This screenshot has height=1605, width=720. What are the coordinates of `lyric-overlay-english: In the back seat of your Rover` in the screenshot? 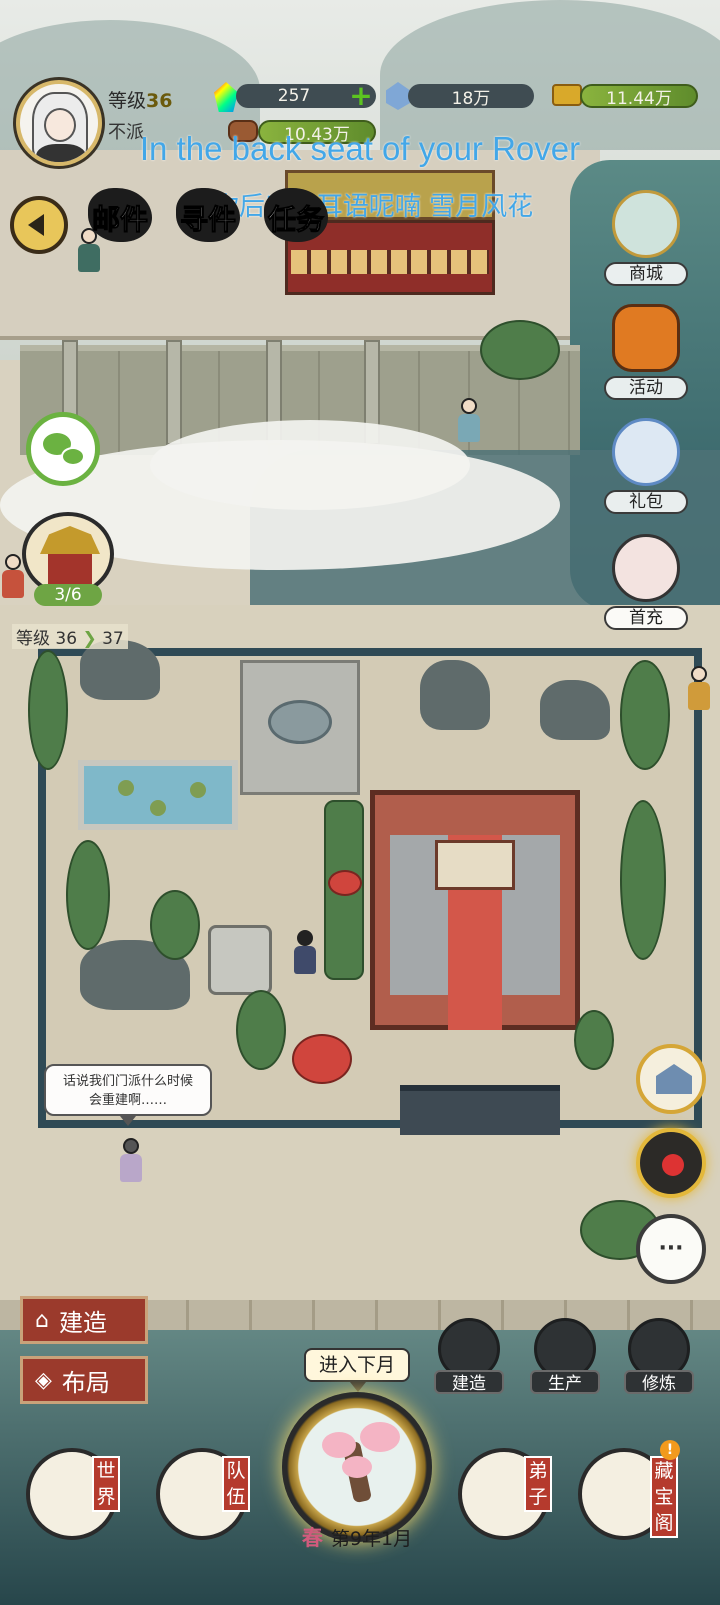 It's located at (360, 148).